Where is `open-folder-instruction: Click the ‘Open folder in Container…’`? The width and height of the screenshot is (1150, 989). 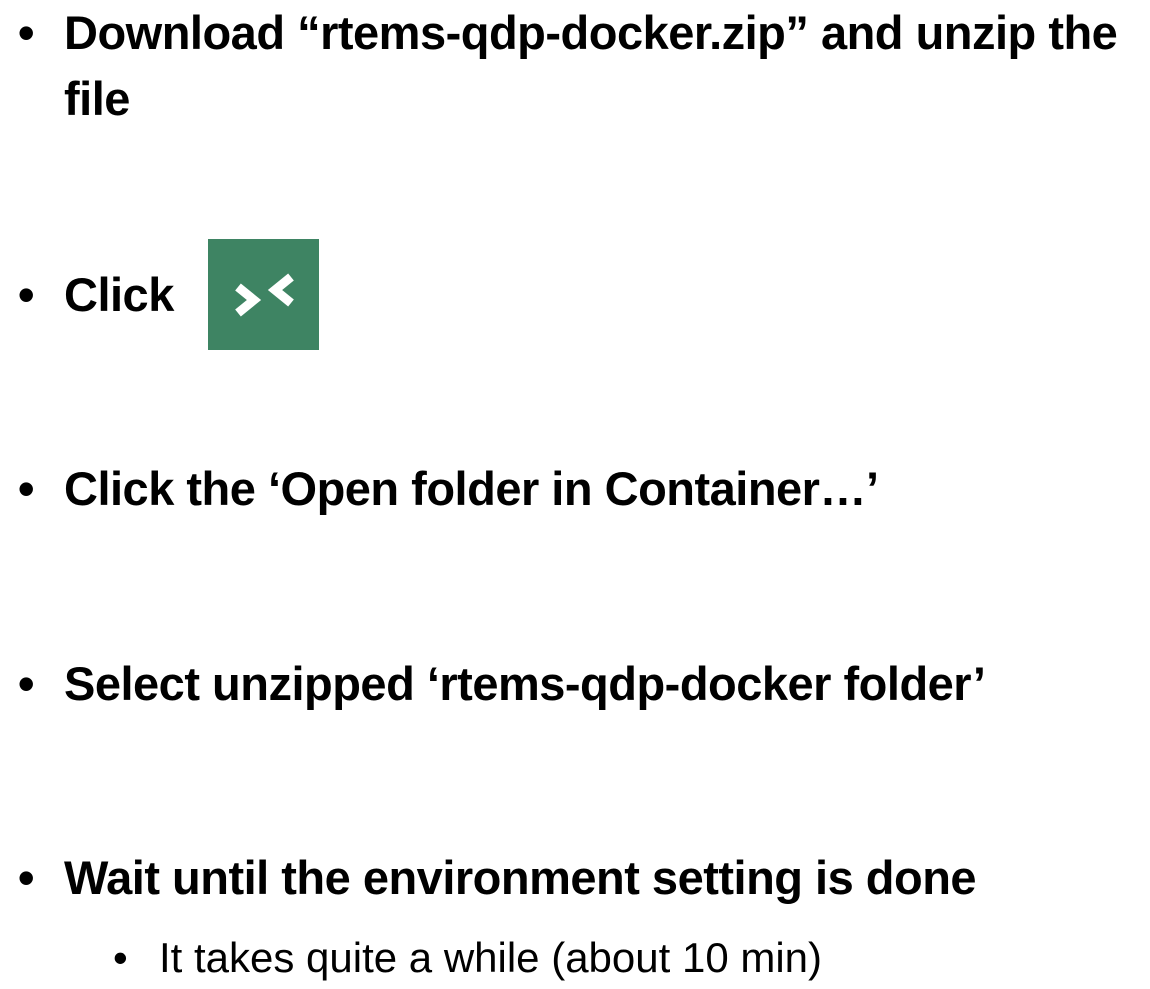
open-folder-instruction: Click the ‘Open folder in Container…’ is located at coordinates (471, 488).